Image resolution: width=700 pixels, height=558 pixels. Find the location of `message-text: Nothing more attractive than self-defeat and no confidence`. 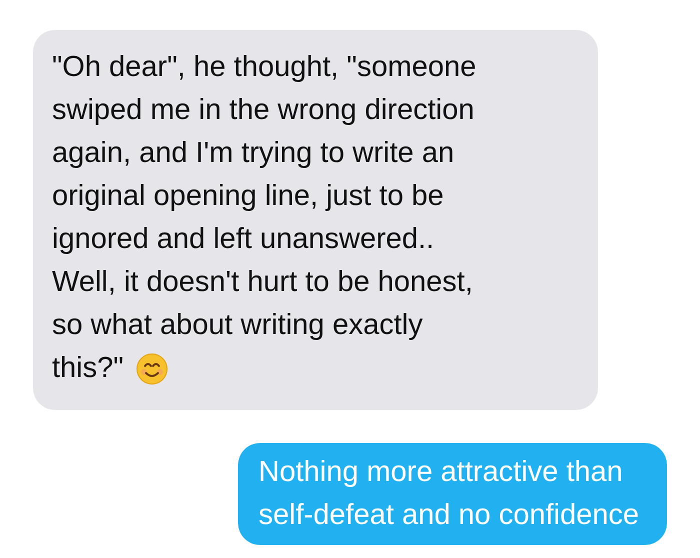

message-text: Nothing more attractive than self-defeat and no confidence is located at coordinates (448, 494).